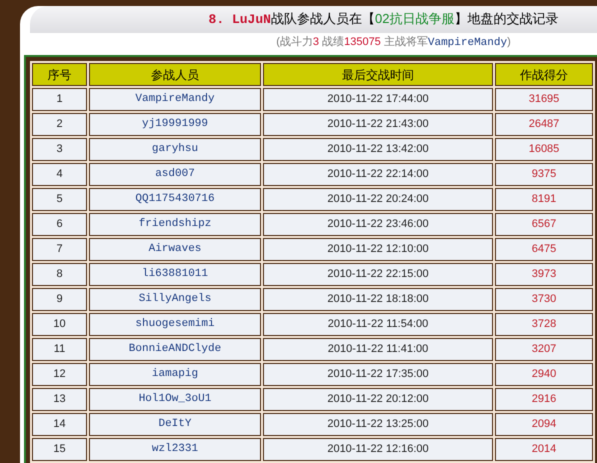  What do you see at coordinates (378, 399) in the screenshot?
I see `table-cell: 2010-11-22 20:12:00` at bounding box center [378, 399].